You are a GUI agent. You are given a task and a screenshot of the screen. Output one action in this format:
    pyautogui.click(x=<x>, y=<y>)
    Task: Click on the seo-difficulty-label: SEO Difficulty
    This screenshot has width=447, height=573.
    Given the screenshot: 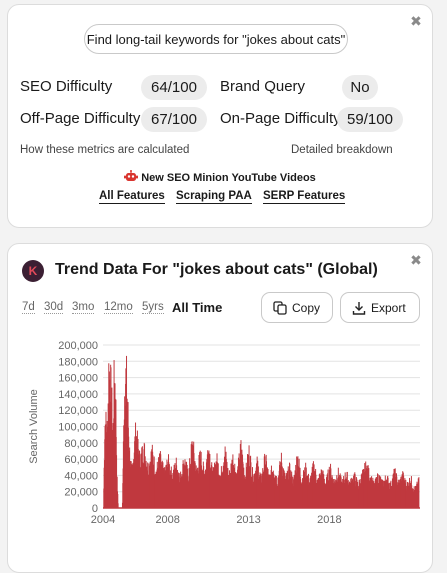 What is the action you would take?
    pyautogui.click(x=66, y=86)
    